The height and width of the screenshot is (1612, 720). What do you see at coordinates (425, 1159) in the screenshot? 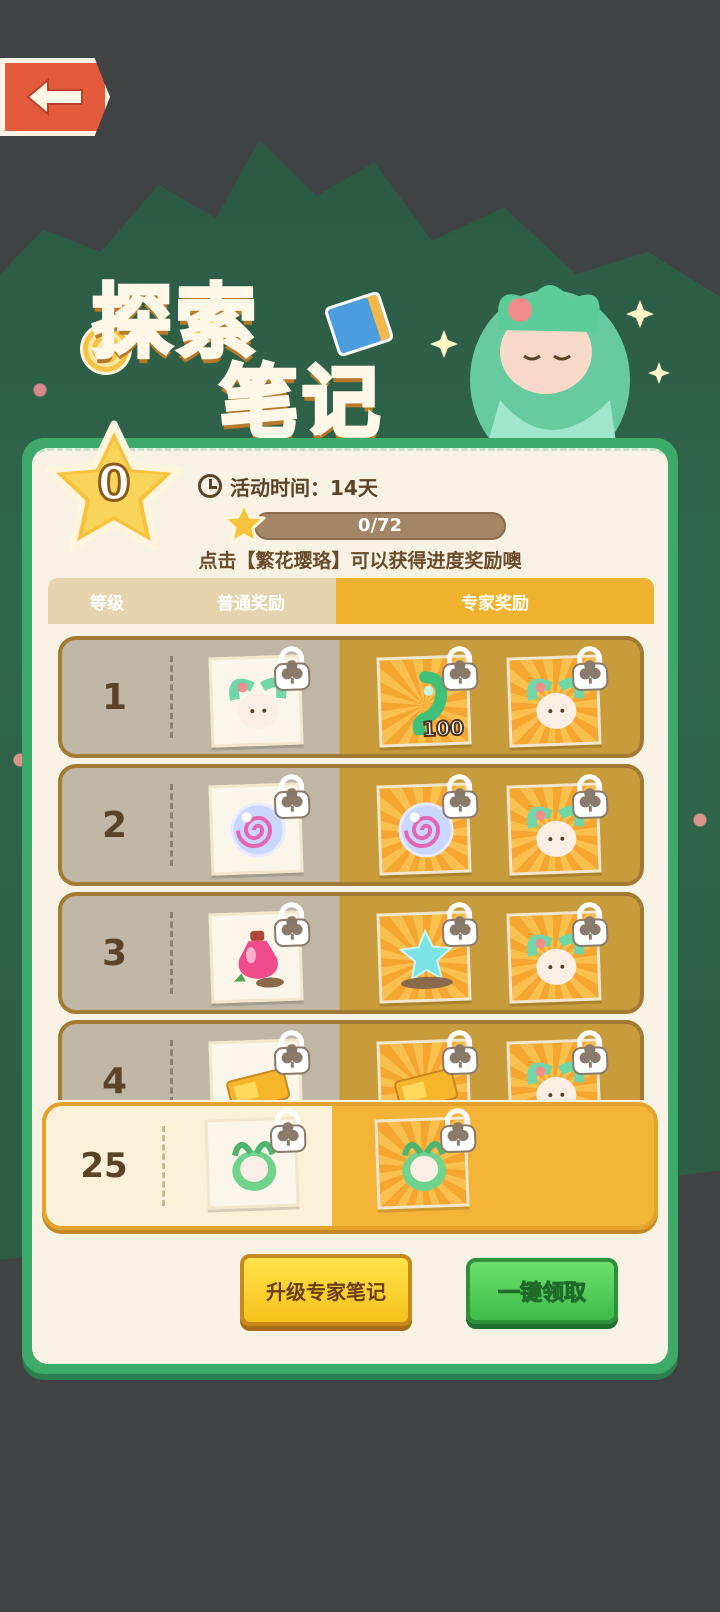
I see `final-expert-reward` at bounding box center [425, 1159].